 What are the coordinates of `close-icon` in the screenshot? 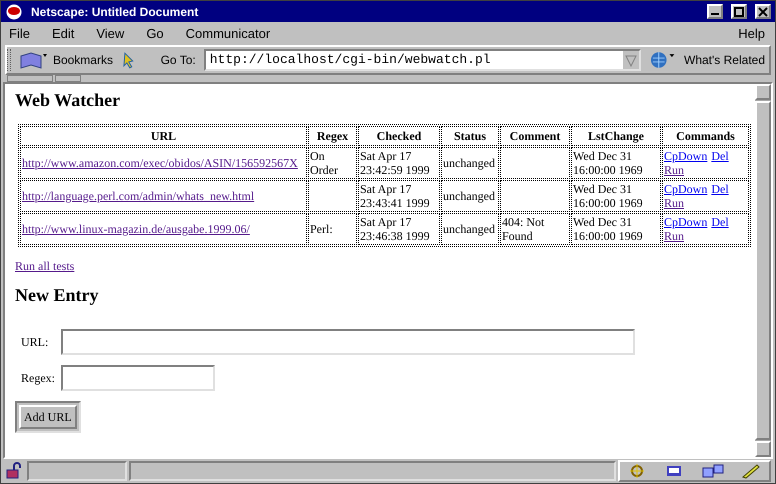 It's located at (763, 11).